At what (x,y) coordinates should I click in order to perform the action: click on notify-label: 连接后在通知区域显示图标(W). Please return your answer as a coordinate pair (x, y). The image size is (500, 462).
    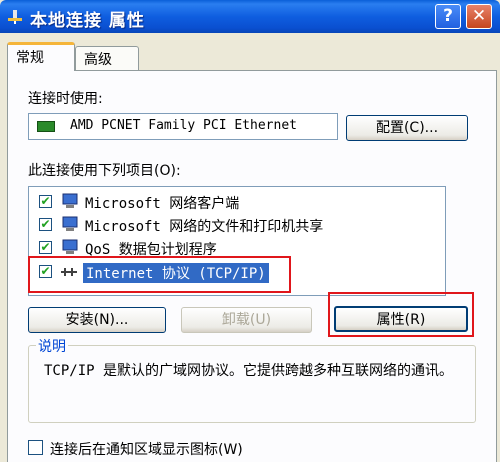
    Looking at the image, I should click on (146, 449).